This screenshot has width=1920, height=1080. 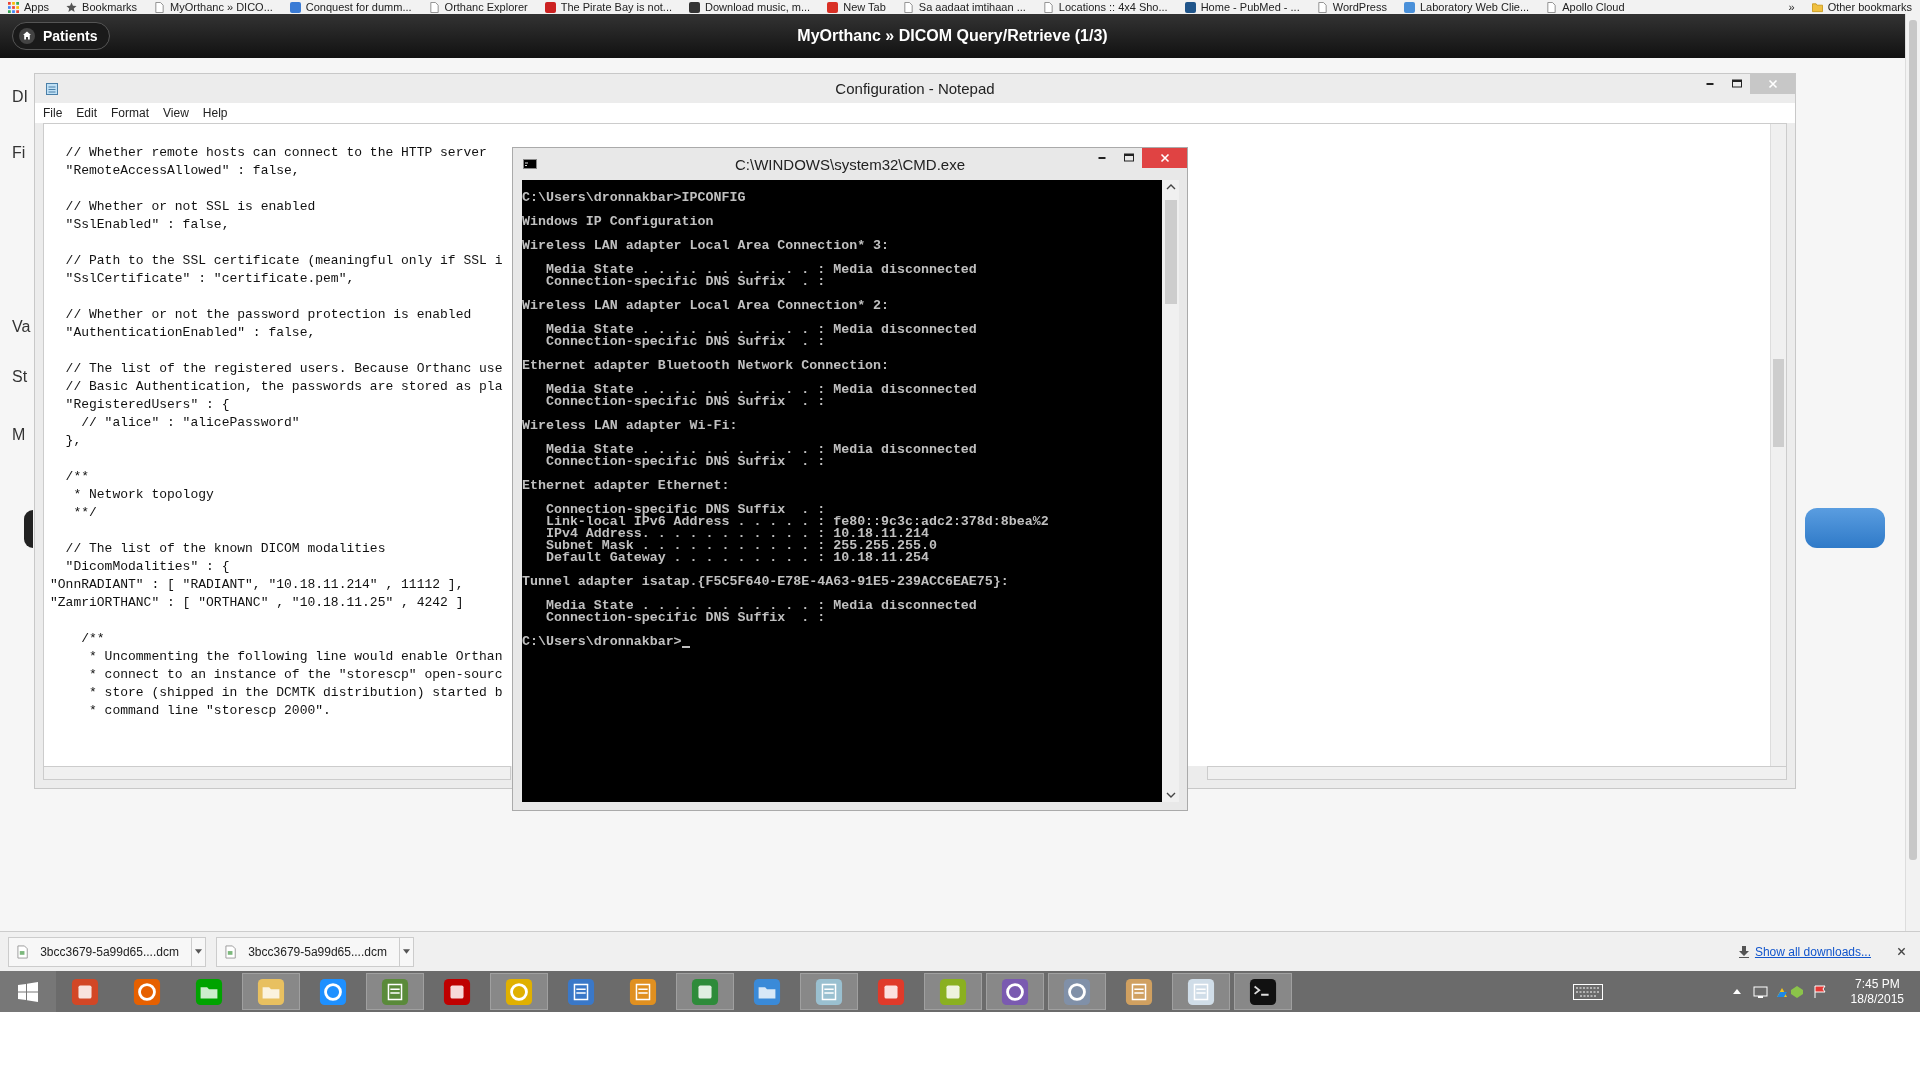 I want to click on console-line: Ethernet adapter Bluetooth Network Connection:, so click(x=706, y=366).